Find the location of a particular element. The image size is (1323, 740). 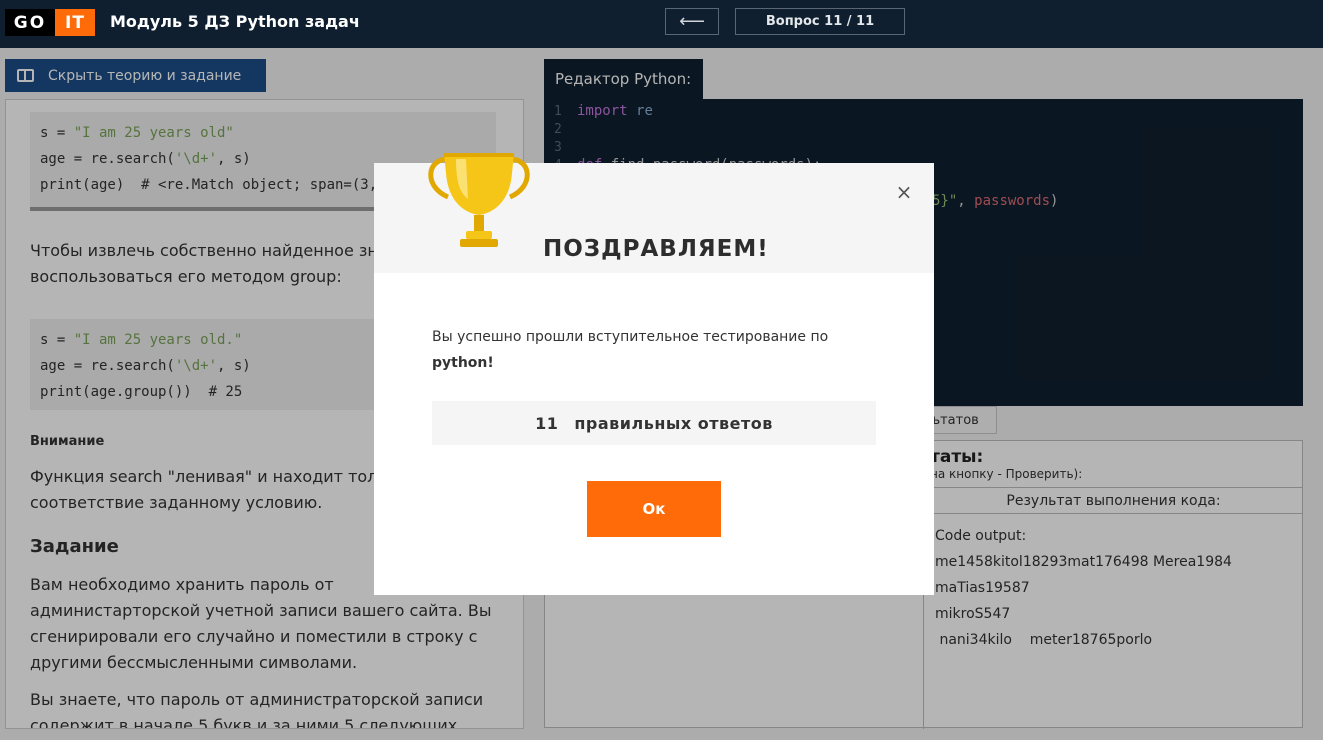

logo-it: IT is located at coordinates (75, 22).